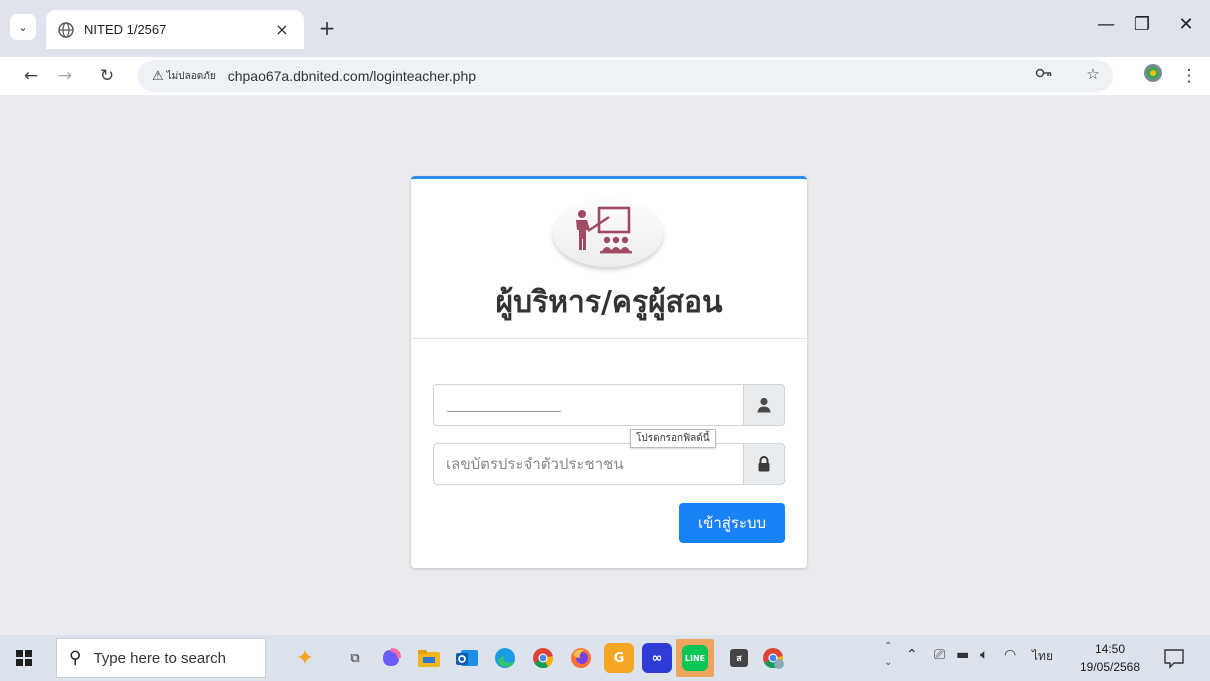 The width and height of the screenshot is (1210, 681). Describe the element at coordinates (1110, 649) in the screenshot. I see `clock-time: 14:50` at that location.